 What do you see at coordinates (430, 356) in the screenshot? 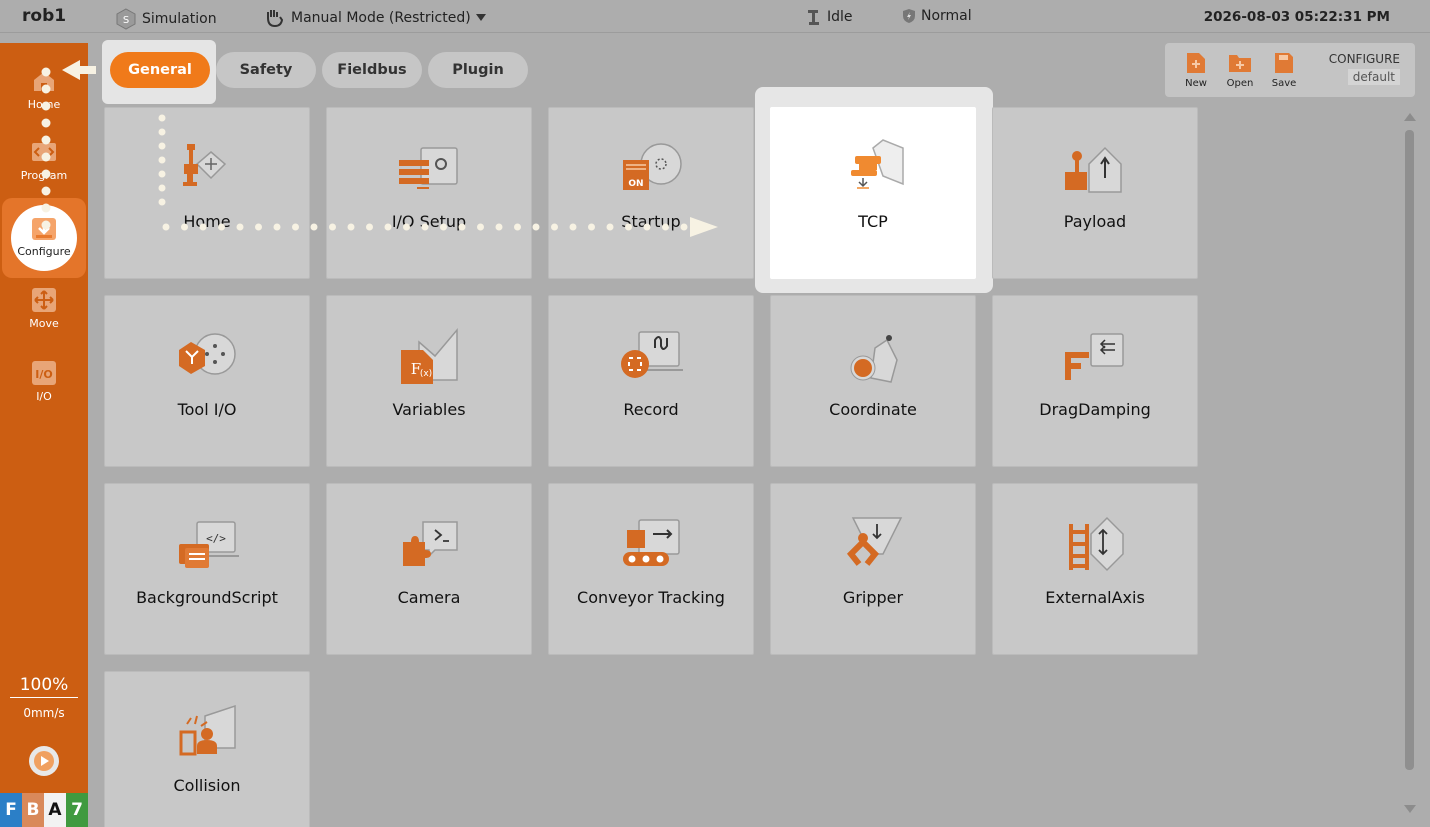
I see `variables-icon: F (x)` at bounding box center [430, 356].